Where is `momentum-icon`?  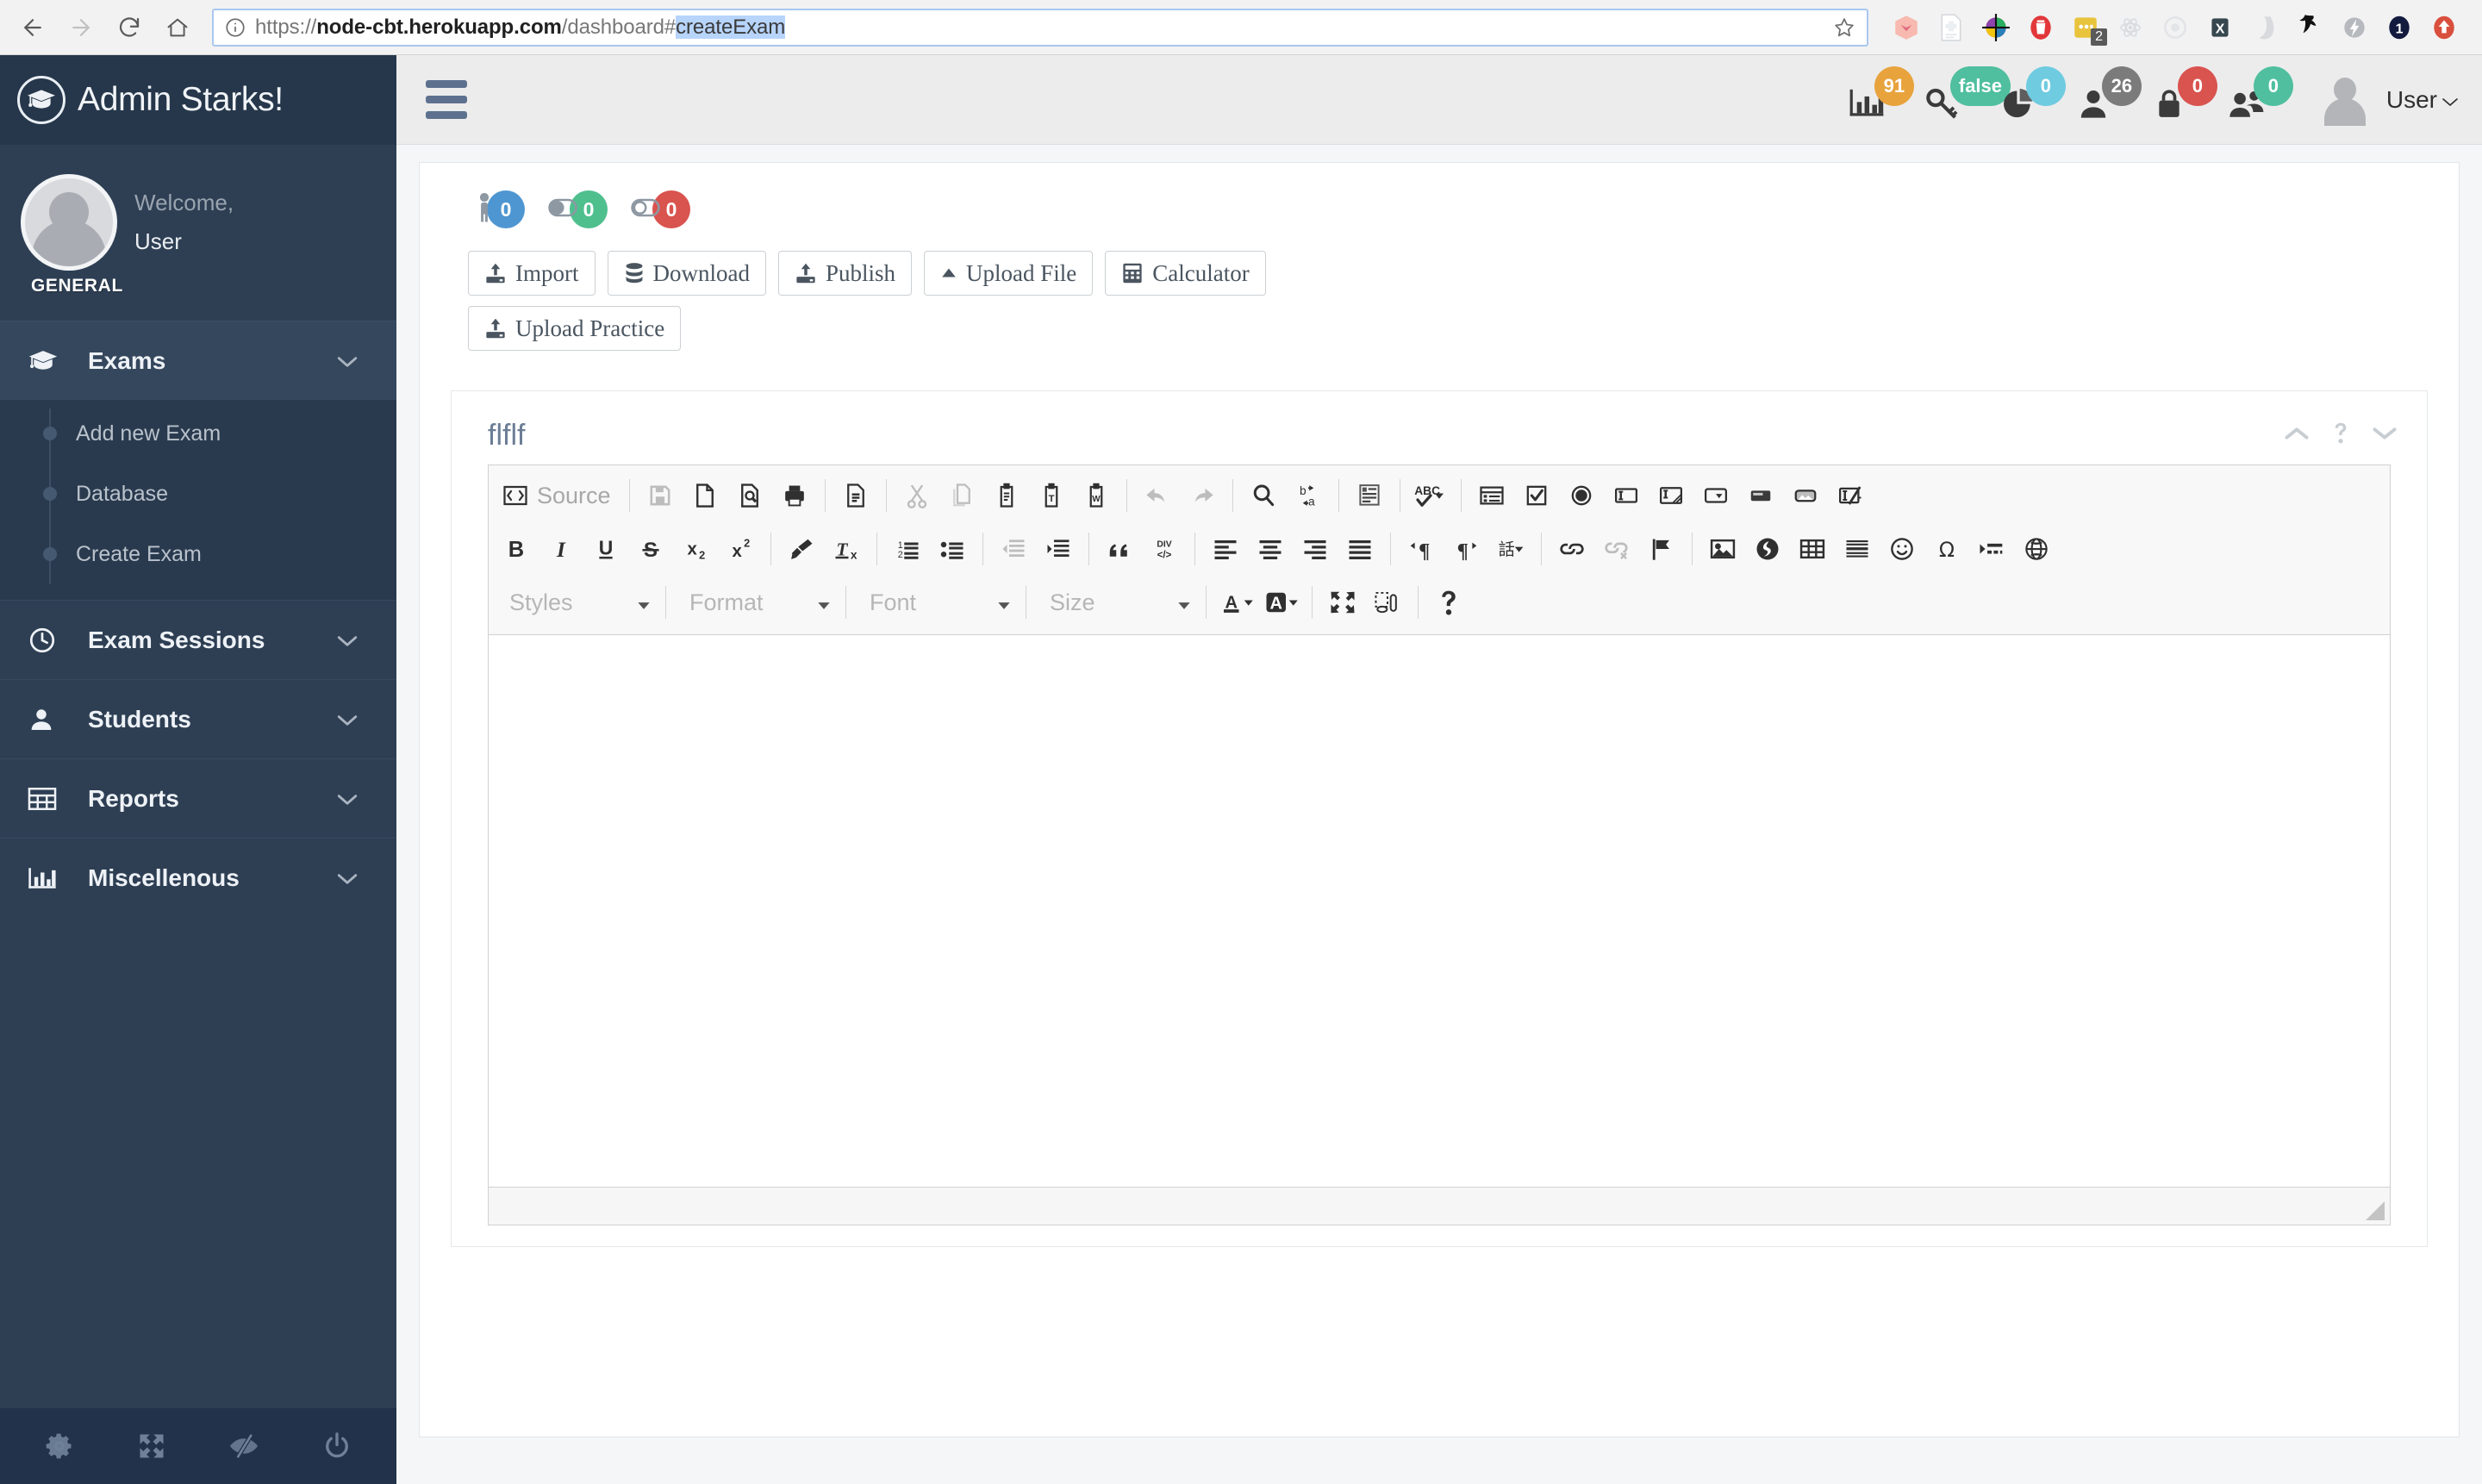
momentum-icon is located at coordinates (1906, 28).